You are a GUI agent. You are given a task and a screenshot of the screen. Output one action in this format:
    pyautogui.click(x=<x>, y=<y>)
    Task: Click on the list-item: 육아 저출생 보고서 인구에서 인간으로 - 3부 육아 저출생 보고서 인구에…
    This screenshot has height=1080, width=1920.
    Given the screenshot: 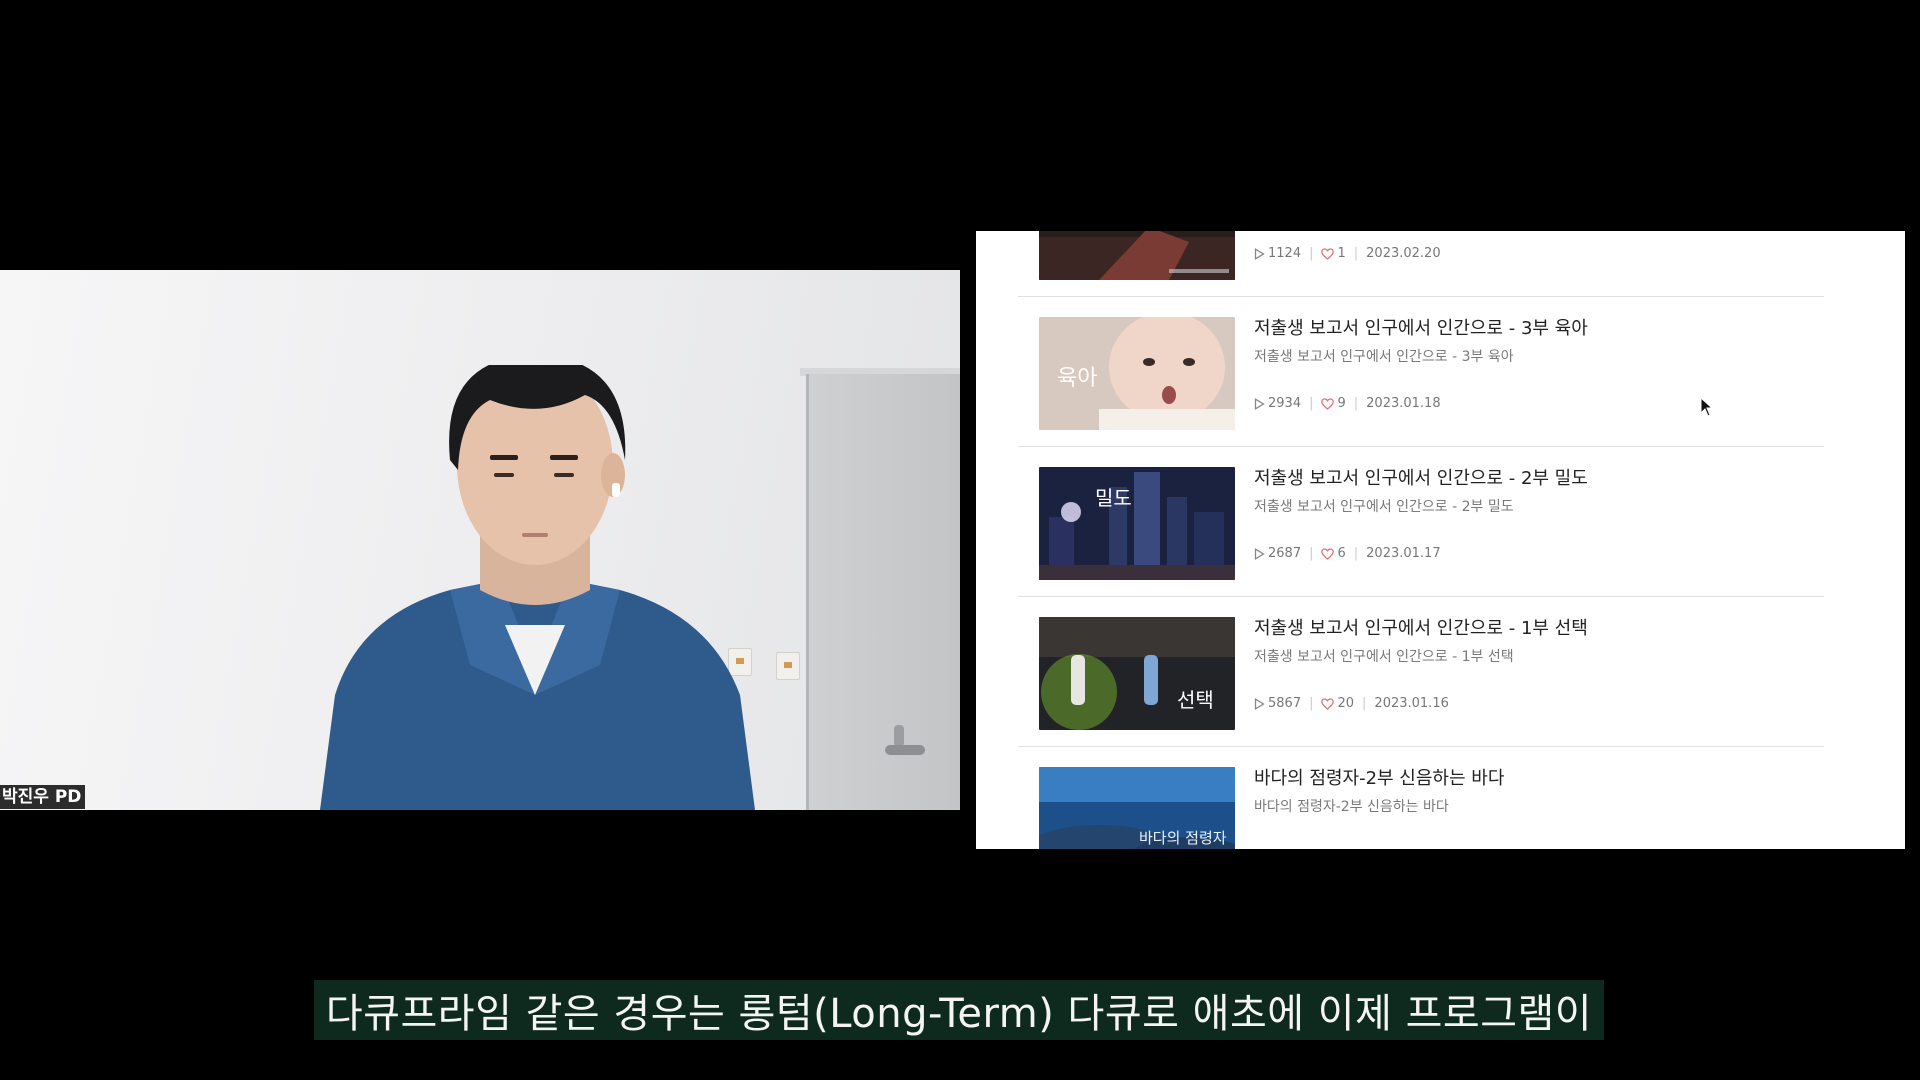 What is the action you would take?
    pyautogui.click(x=1421, y=371)
    